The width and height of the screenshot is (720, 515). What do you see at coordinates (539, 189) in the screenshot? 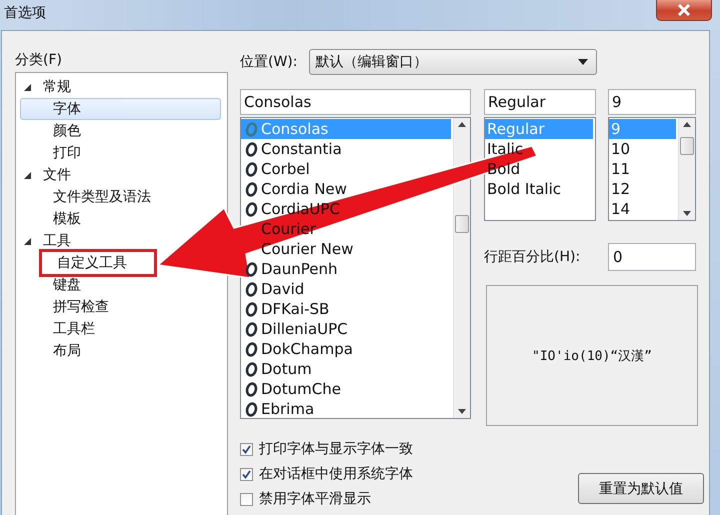
I see `list-item: Bold Italic` at bounding box center [539, 189].